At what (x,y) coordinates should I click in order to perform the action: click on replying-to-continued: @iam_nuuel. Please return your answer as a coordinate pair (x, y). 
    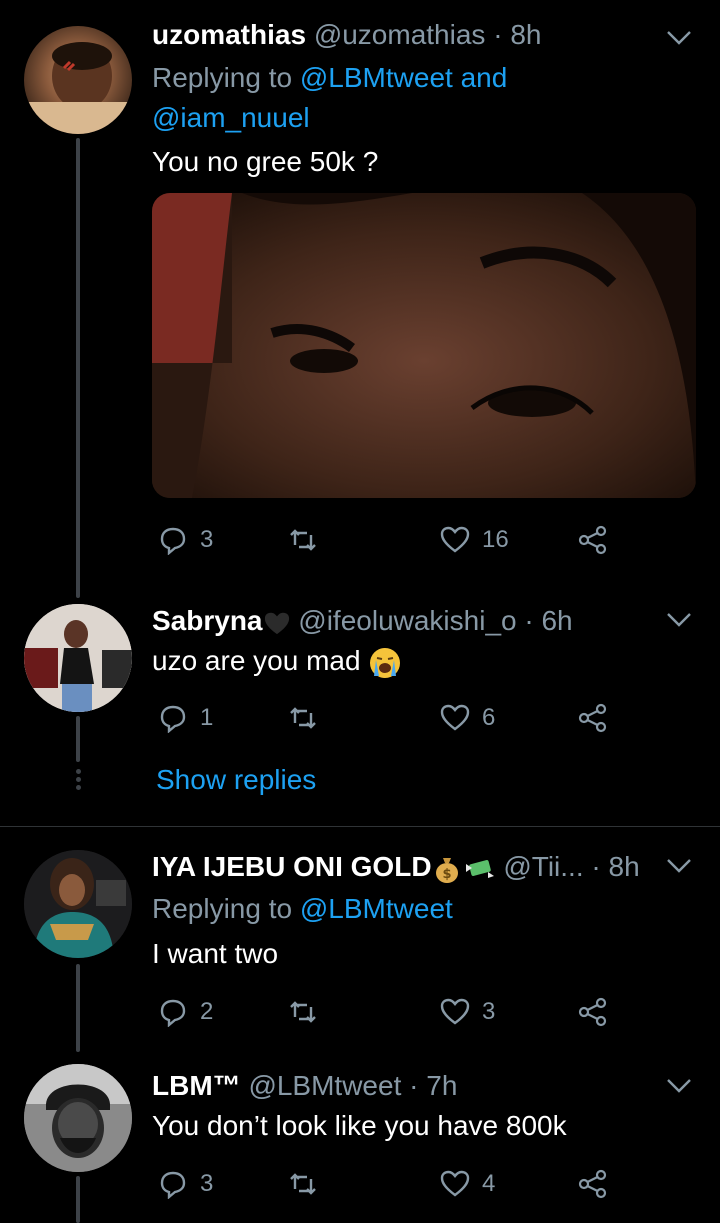
    Looking at the image, I should click on (231, 118).